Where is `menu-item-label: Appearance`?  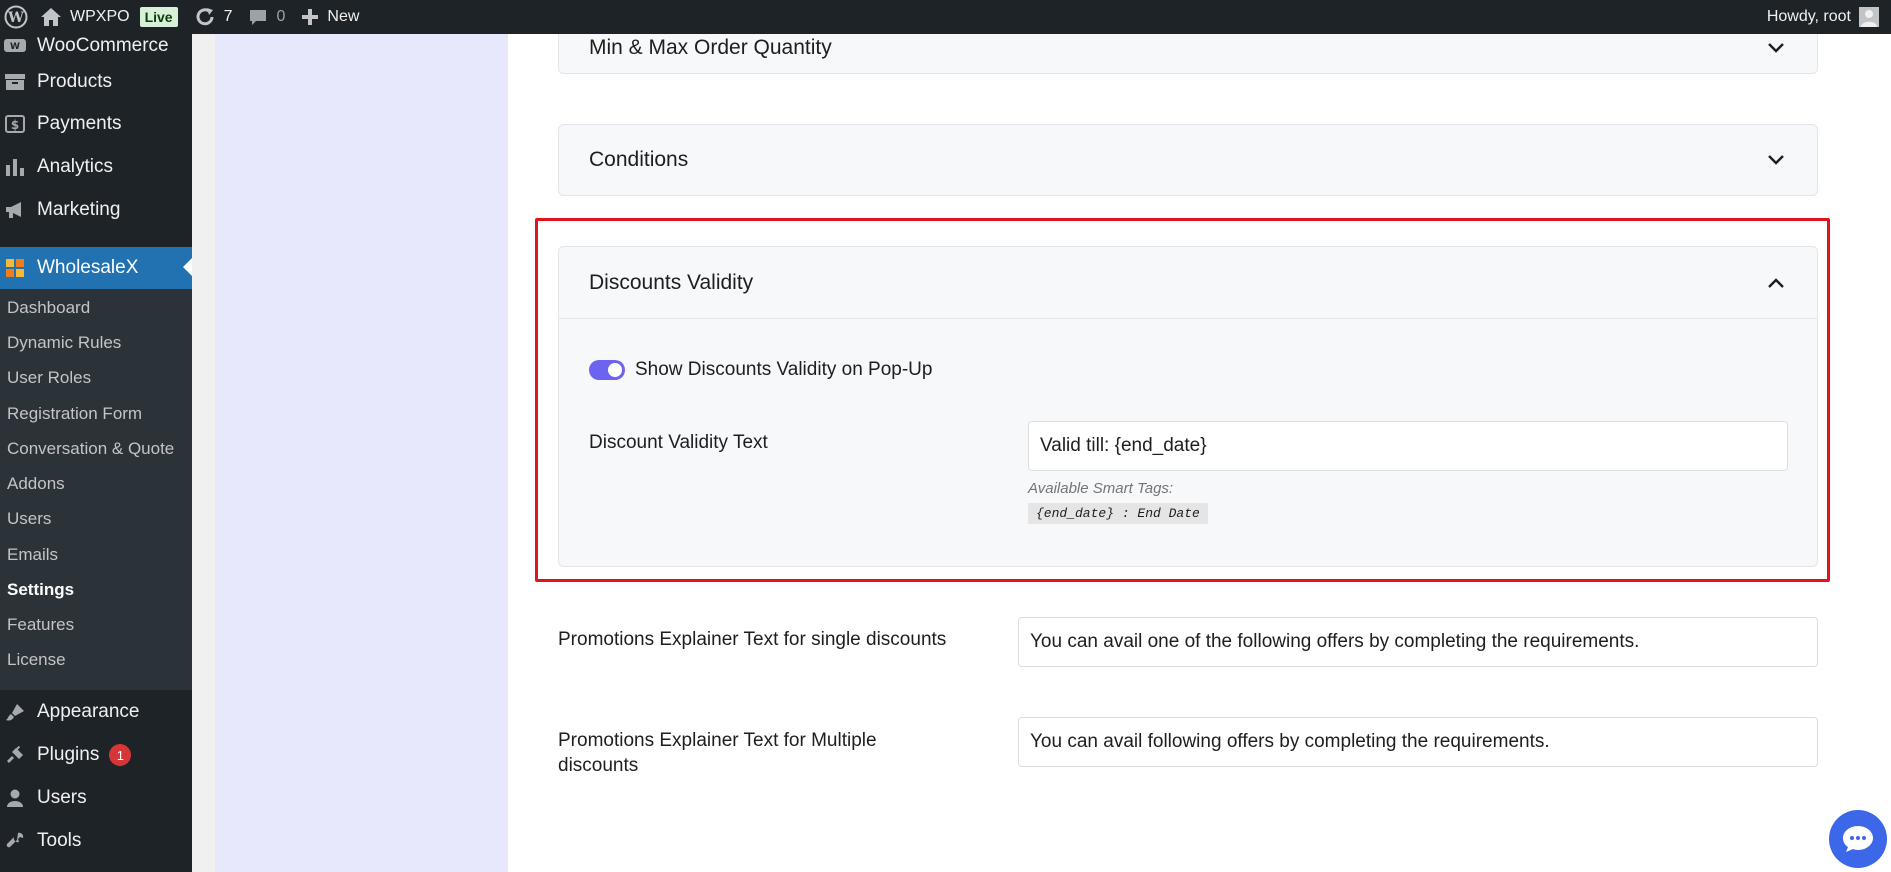 menu-item-label: Appearance is located at coordinates (88, 711).